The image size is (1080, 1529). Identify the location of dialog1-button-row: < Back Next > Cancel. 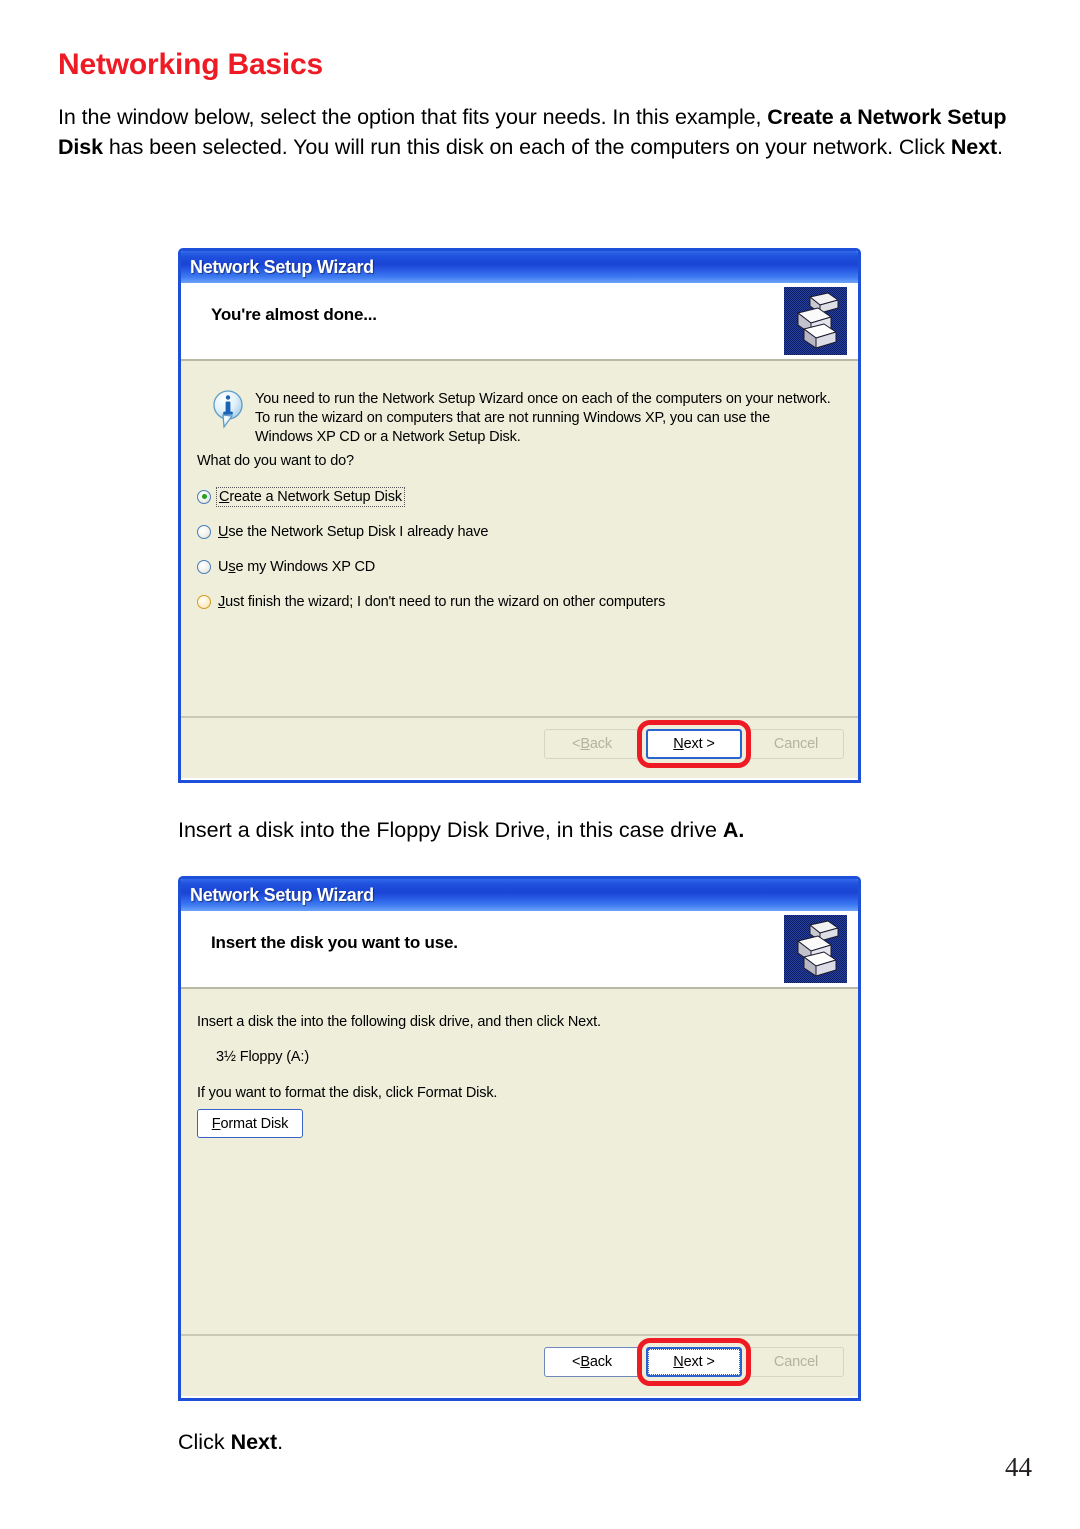
(694, 744).